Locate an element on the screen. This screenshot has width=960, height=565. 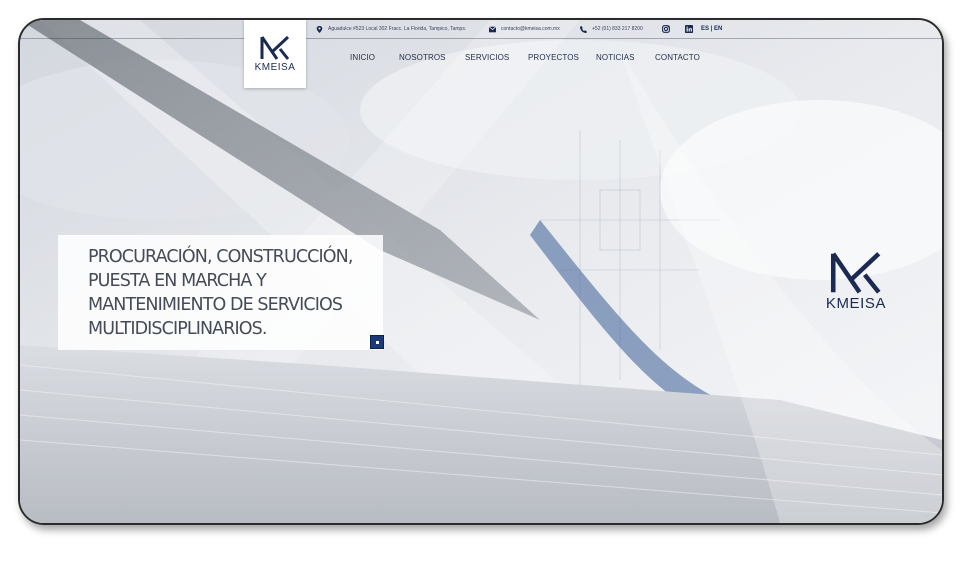
phone-icon is located at coordinates (583, 29).